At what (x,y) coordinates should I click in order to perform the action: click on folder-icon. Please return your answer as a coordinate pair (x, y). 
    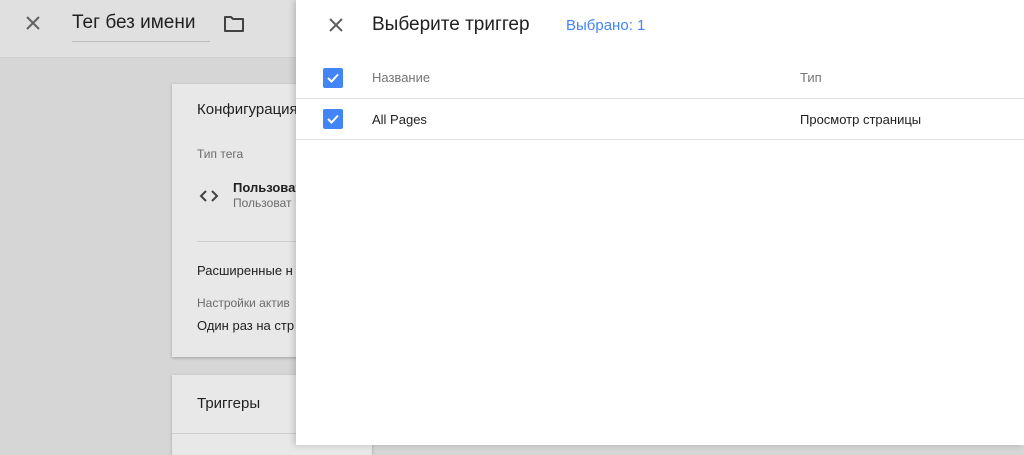
    Looking at the image, I should click on (234, 24).